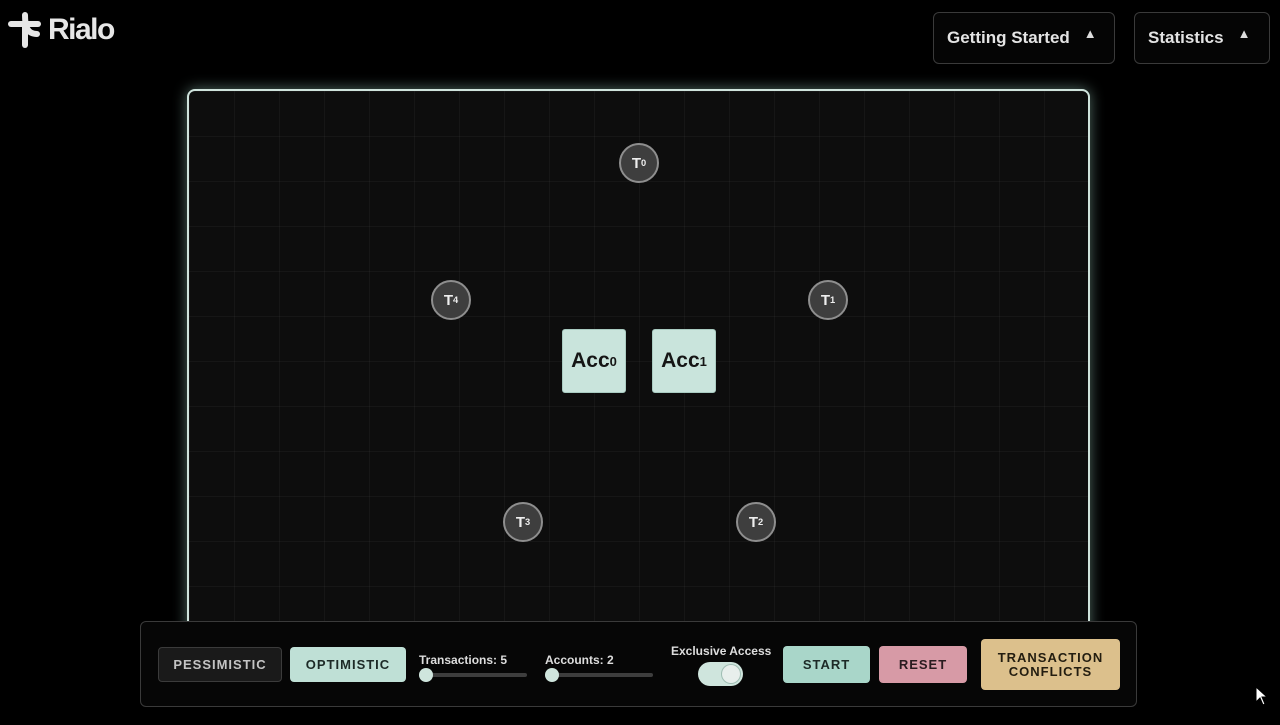 This screenshot has width=1280, height=725. I want to click on account-node-acc0: Acc 0, so click(594, 361).